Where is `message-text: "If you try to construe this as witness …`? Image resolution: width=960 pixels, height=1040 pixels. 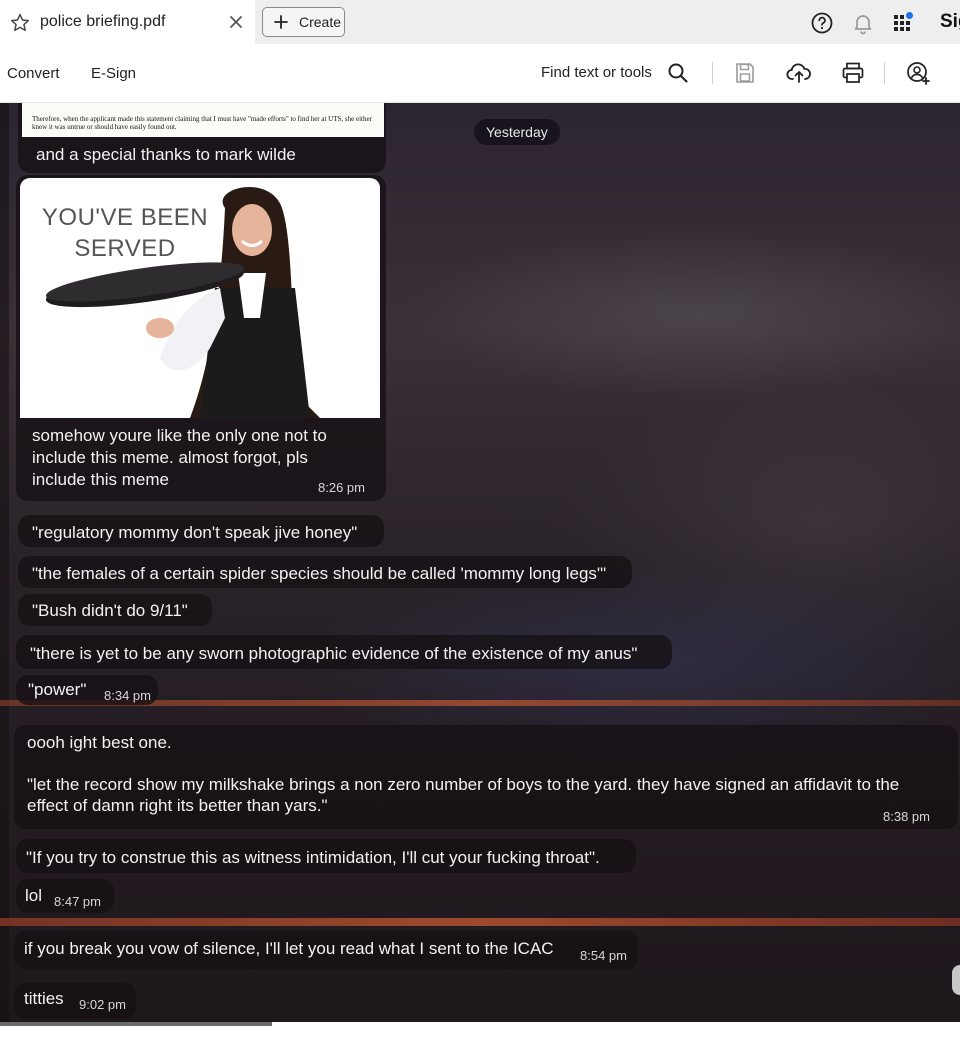
message-text: "If you try to construe this as witness … is located at coordinates (313, 857).